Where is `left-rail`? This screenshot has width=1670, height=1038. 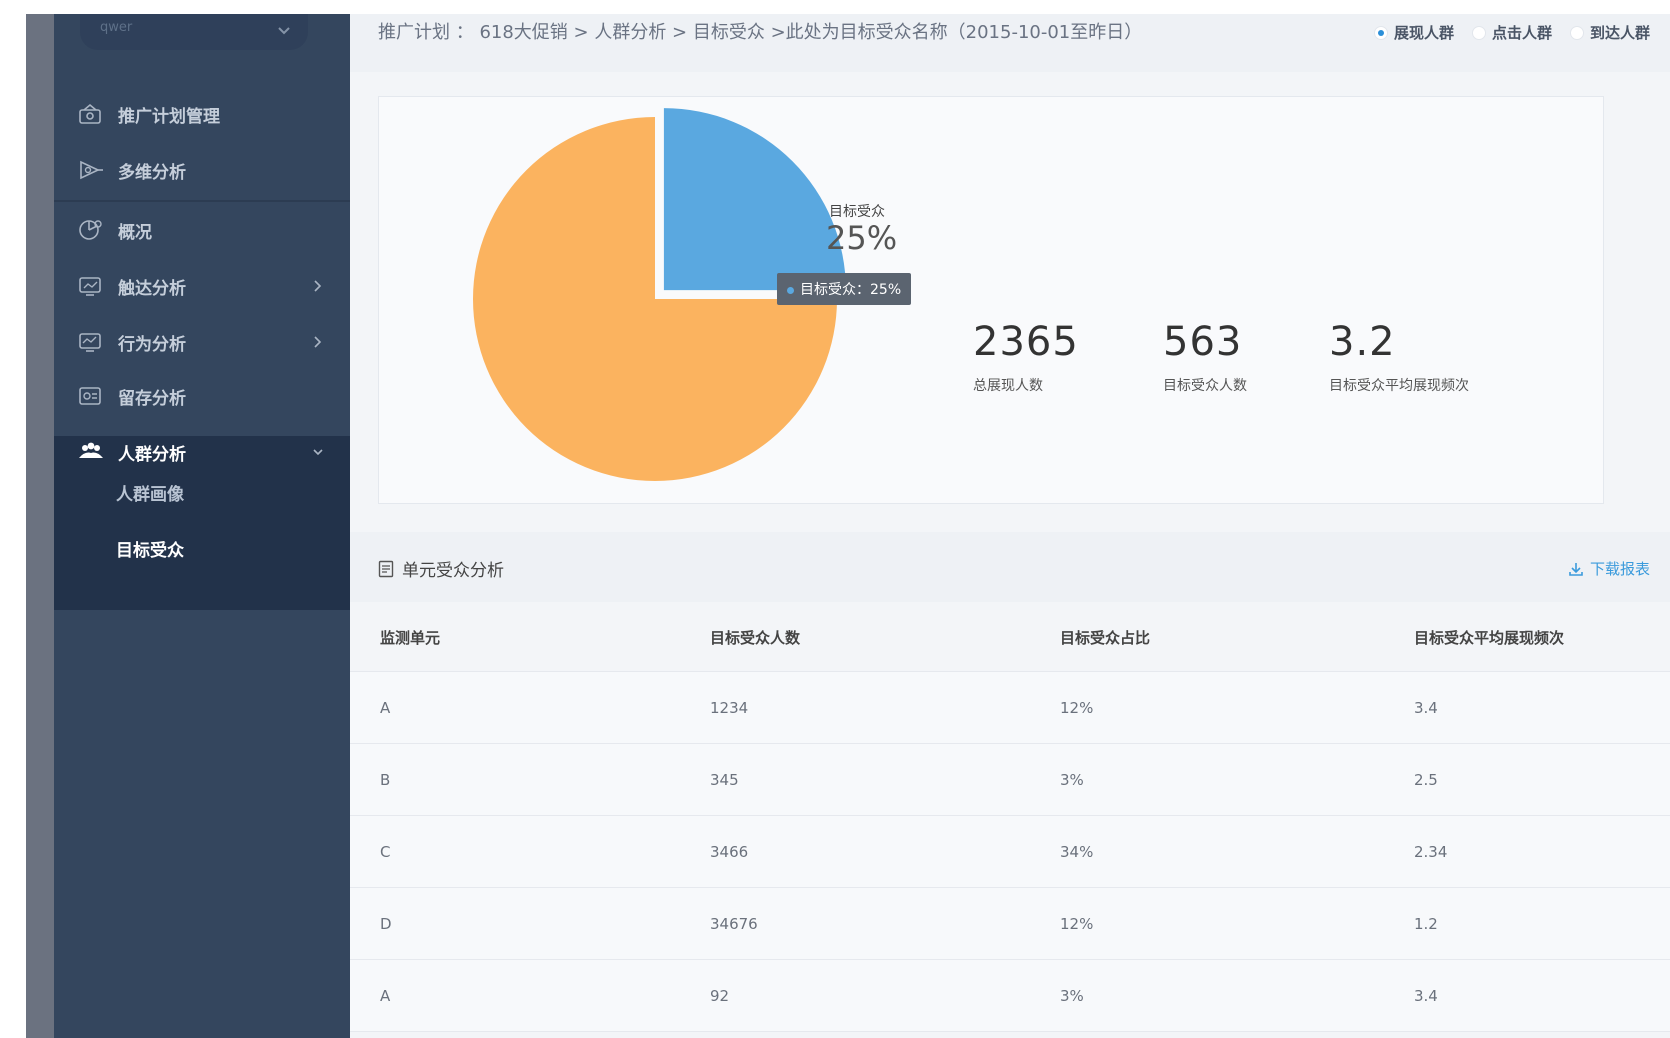
left-rail is located at coordinates (40, 526).